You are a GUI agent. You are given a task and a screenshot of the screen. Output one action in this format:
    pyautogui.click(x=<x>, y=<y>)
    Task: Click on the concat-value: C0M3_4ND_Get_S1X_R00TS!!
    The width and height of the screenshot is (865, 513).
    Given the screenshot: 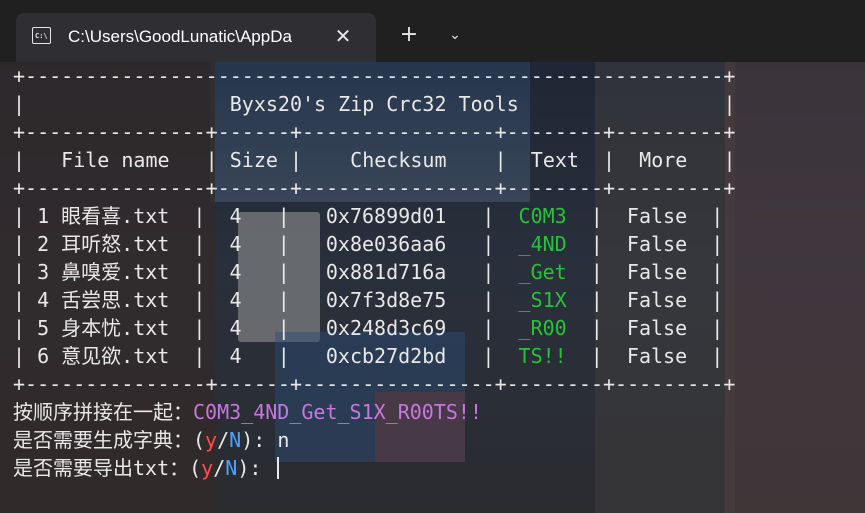 What is the action you would take?
    pyautogui.click(x=337, y=412)
    